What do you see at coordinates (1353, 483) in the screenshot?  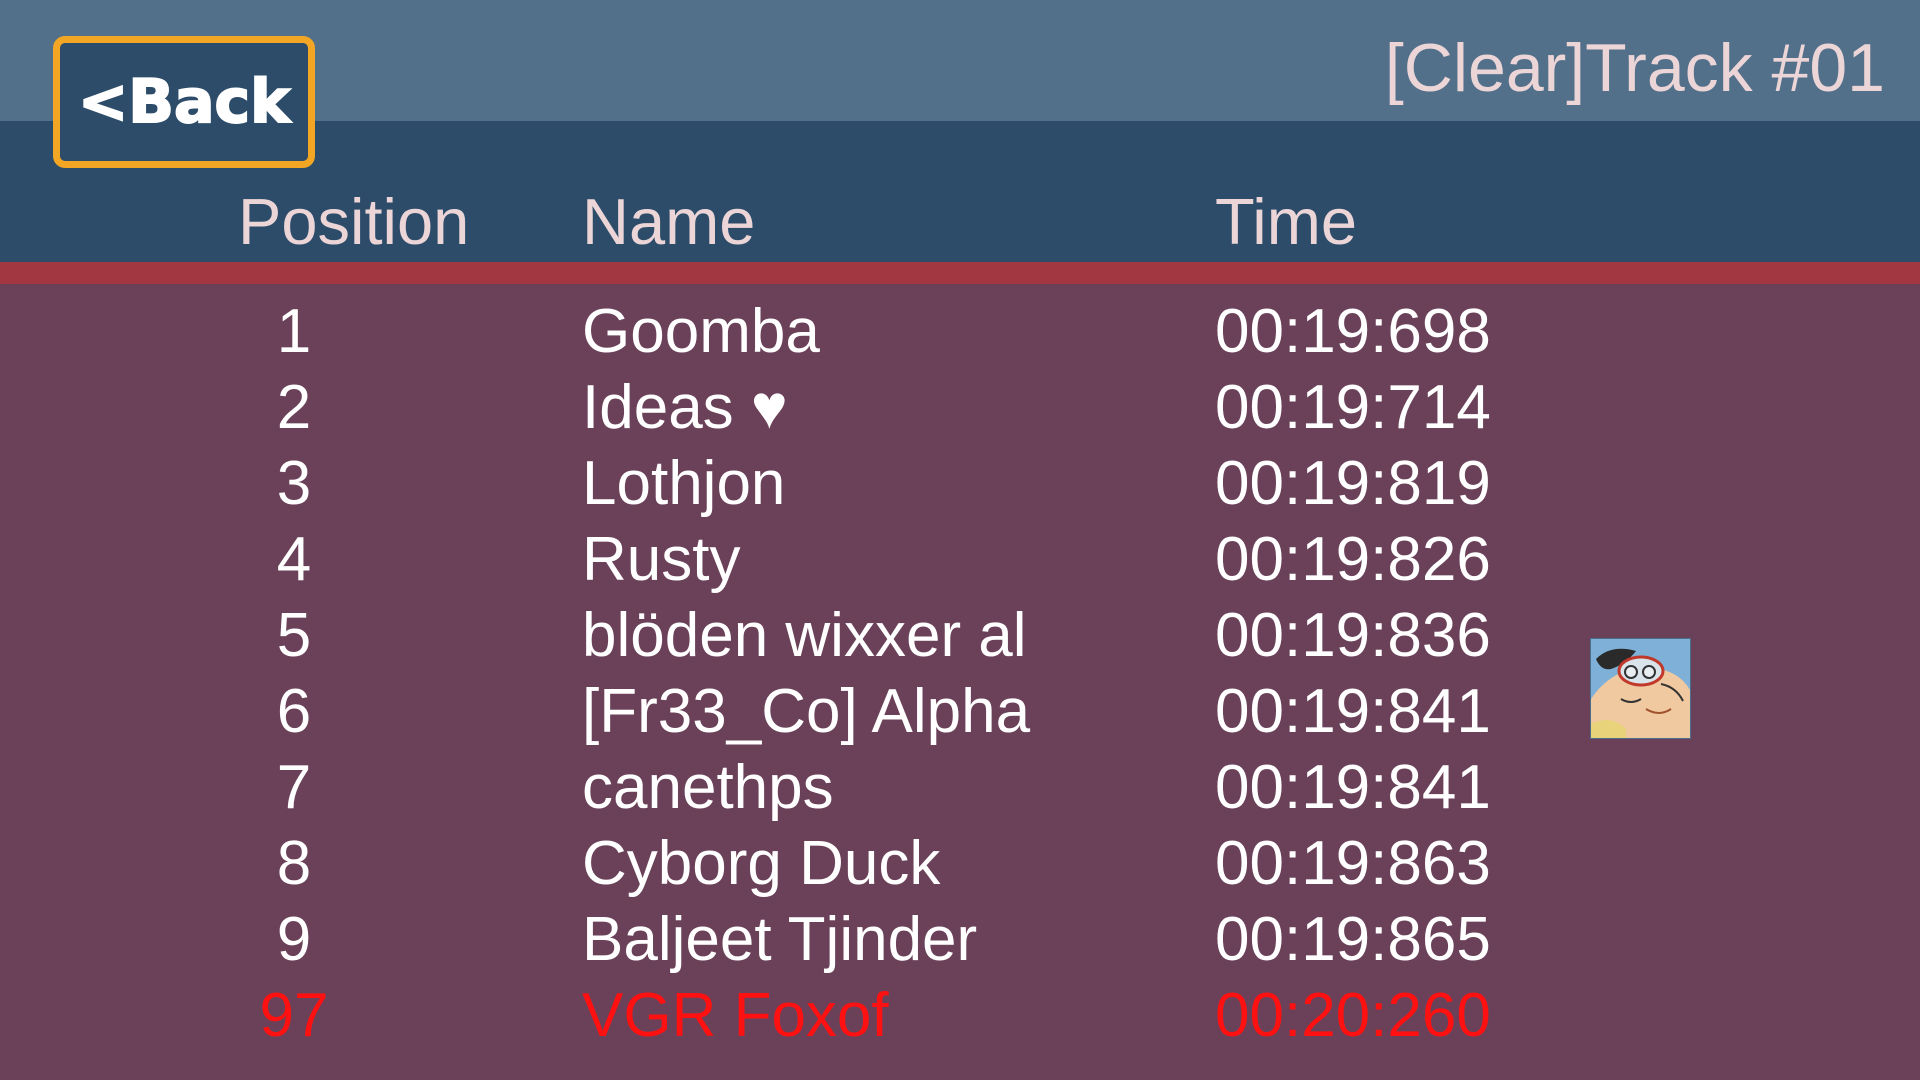 I see `row-time: 00:19:819` at bounding box center [1353, 483].